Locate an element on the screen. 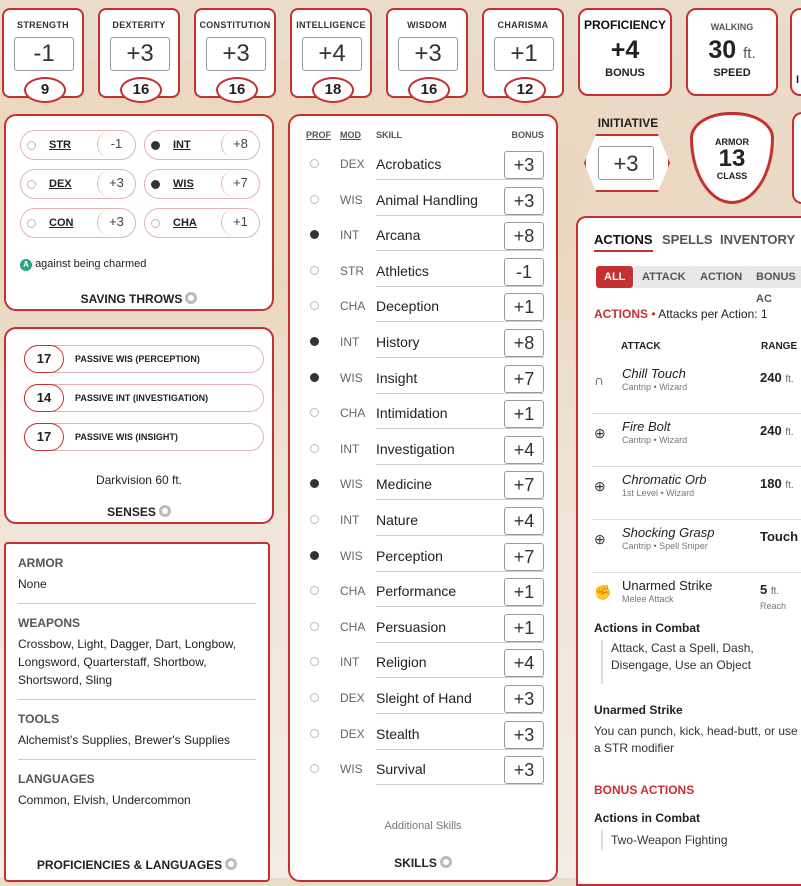 The image size is (801, 886). senses-title: SENSES is located at coordinates (139, 512).